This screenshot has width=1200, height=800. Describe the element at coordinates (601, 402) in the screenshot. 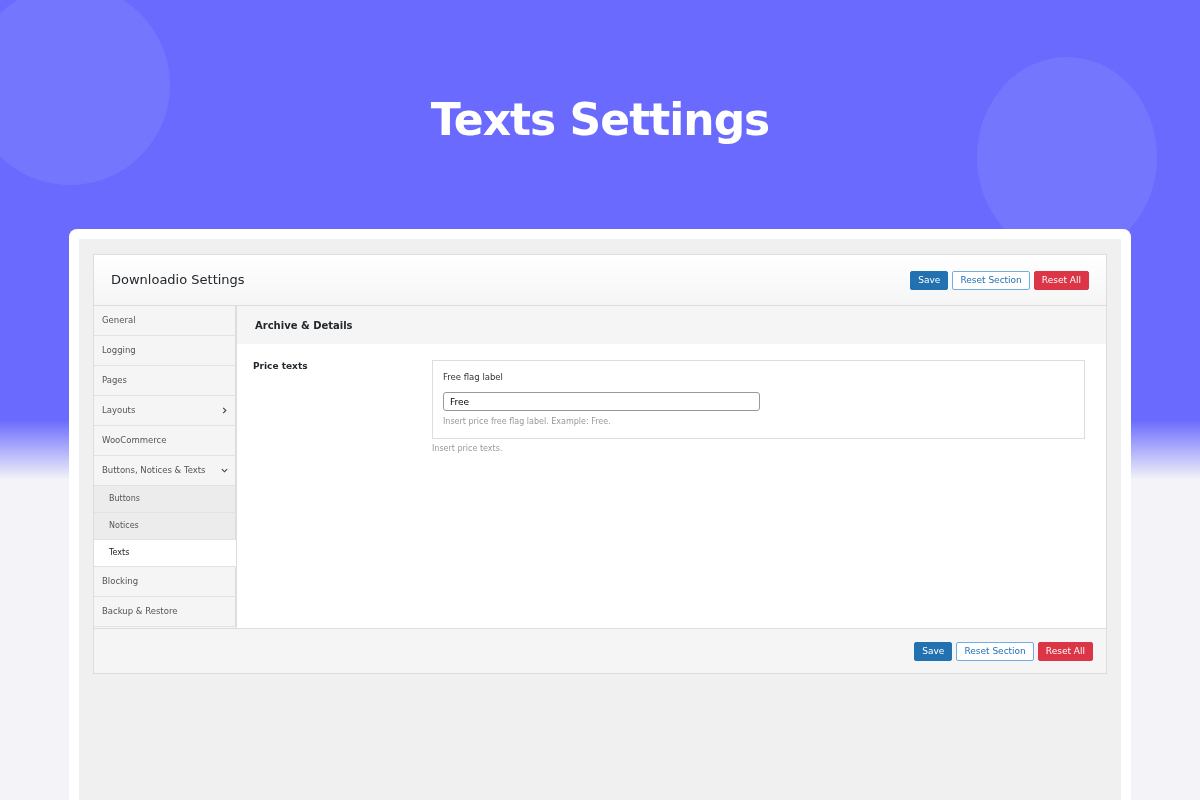

I see `text-input-field: Free` at that location.